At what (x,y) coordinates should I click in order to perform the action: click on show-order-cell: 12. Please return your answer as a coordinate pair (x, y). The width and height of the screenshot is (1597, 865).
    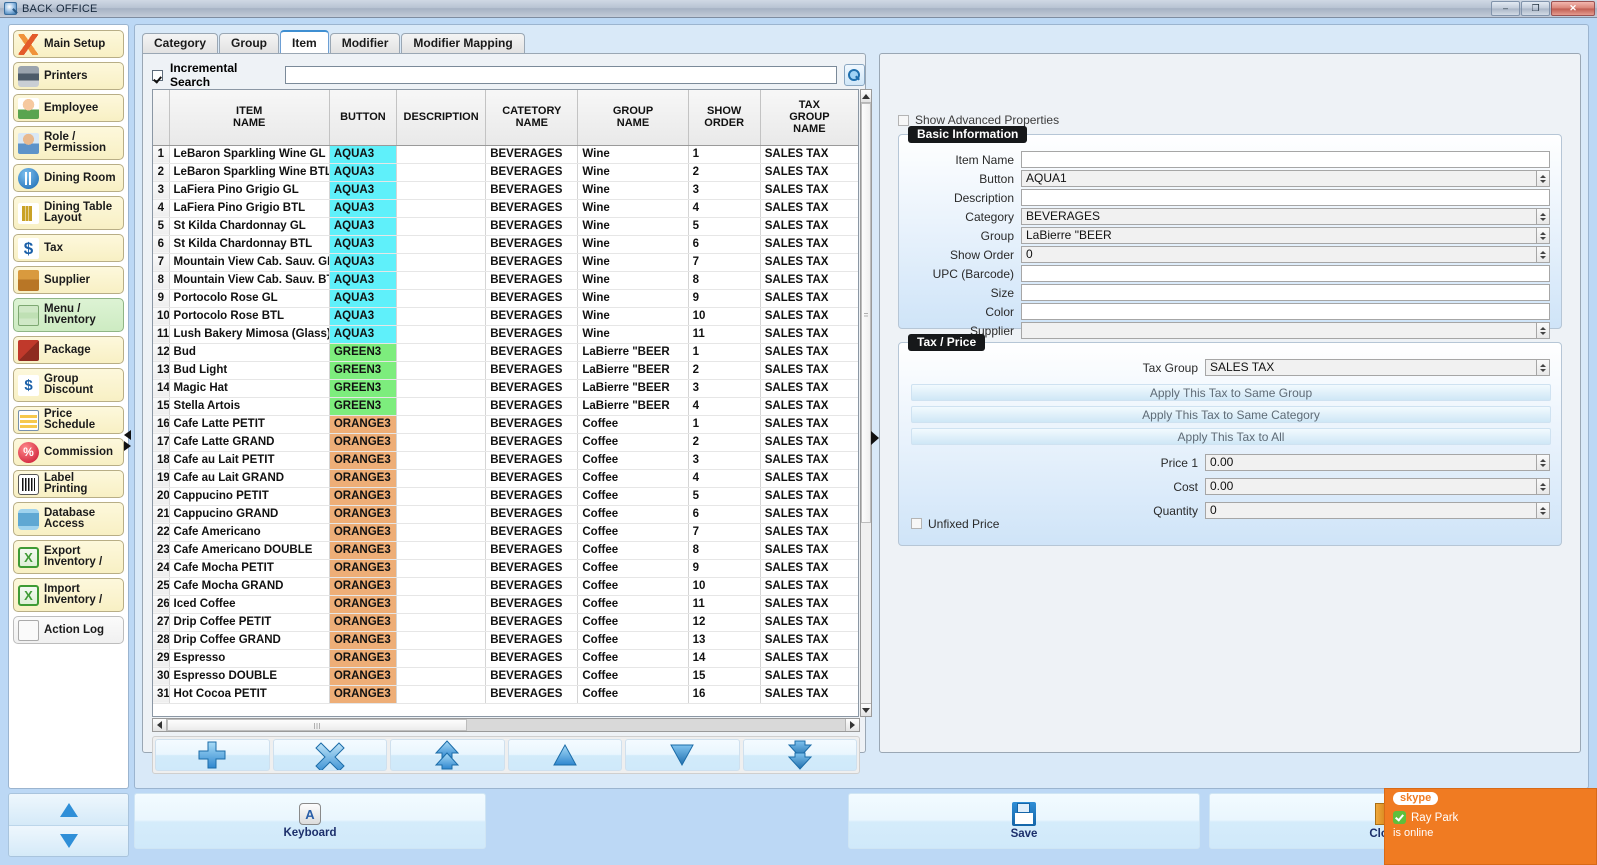
    Looking at the image, I should click on (724, 622).